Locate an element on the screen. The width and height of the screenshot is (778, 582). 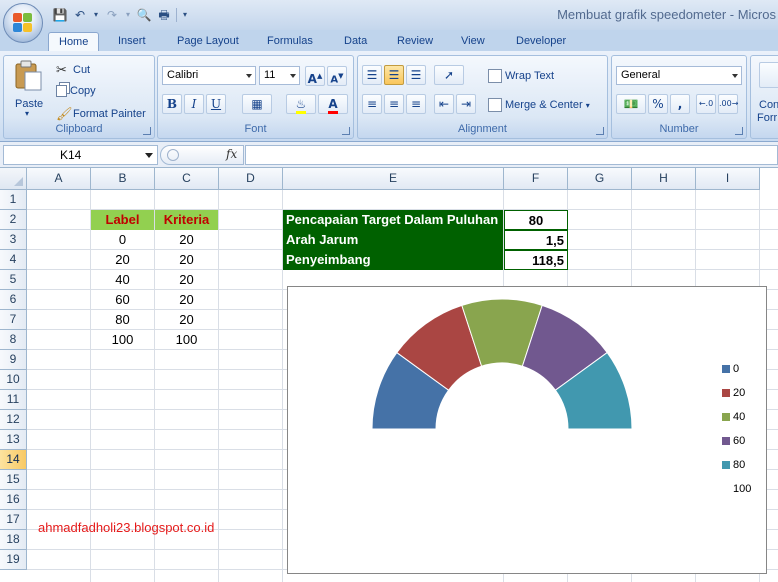
bottom-align-button: ☰ is located at coordinates (416, 75).